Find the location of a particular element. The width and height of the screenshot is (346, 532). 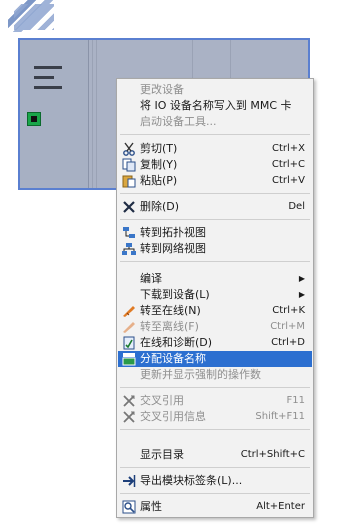

export-arrow-icon is located at coordinates (129, 481).